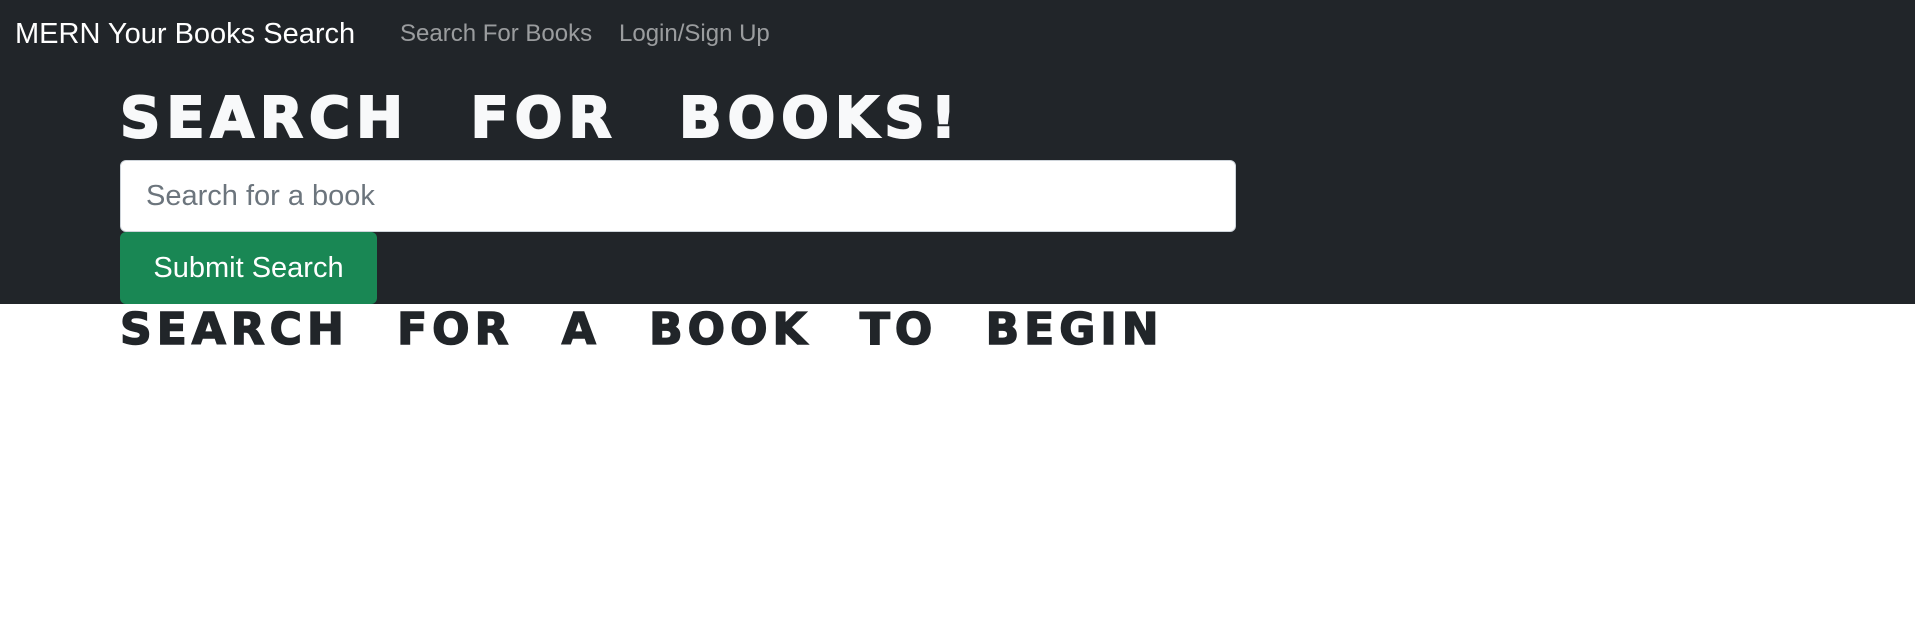 Image resolution: width=1915 pixels, height=637 pixels. What do you see at coordinates (694, 34) in the screenshot?
I see `nav-link-login-signup: Login/Sign Up` at bounding box center [694, 34].